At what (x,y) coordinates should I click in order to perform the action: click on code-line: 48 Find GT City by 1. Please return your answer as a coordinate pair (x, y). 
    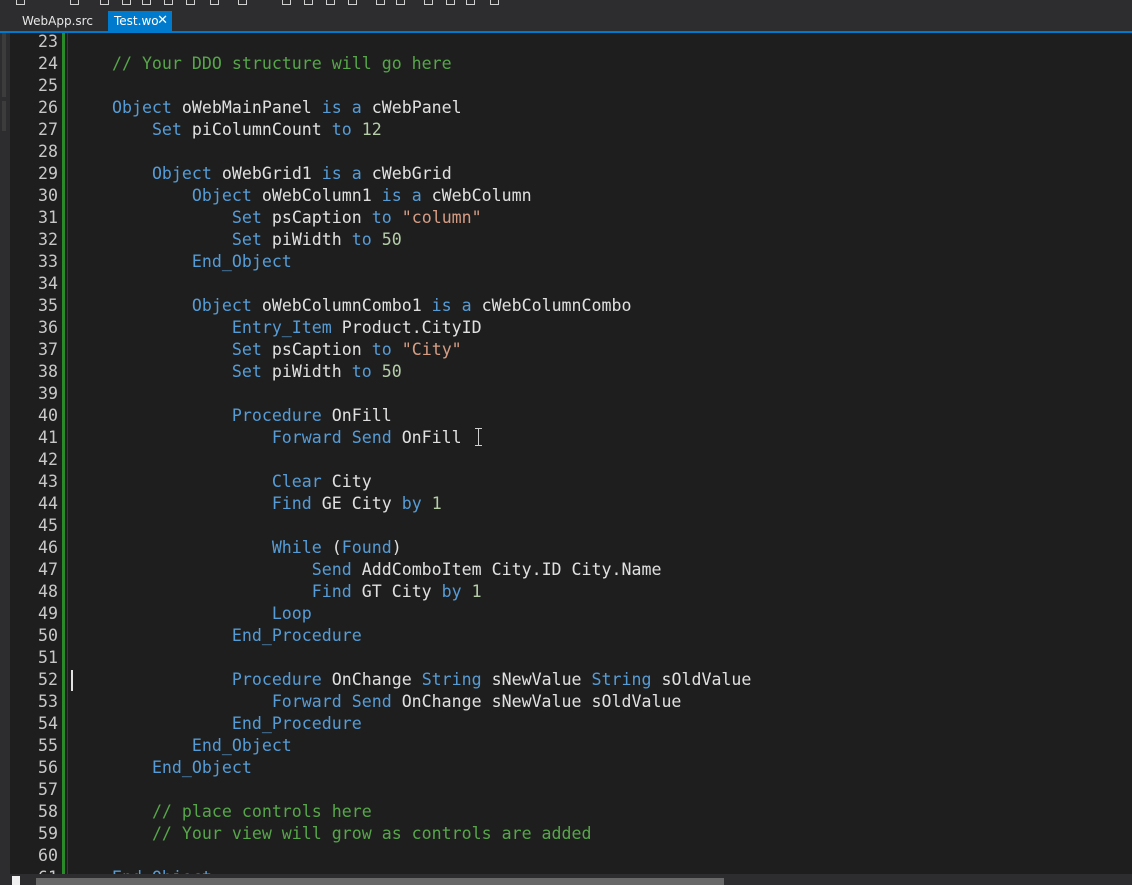
    Looking at the image, I should click on (566, 592).